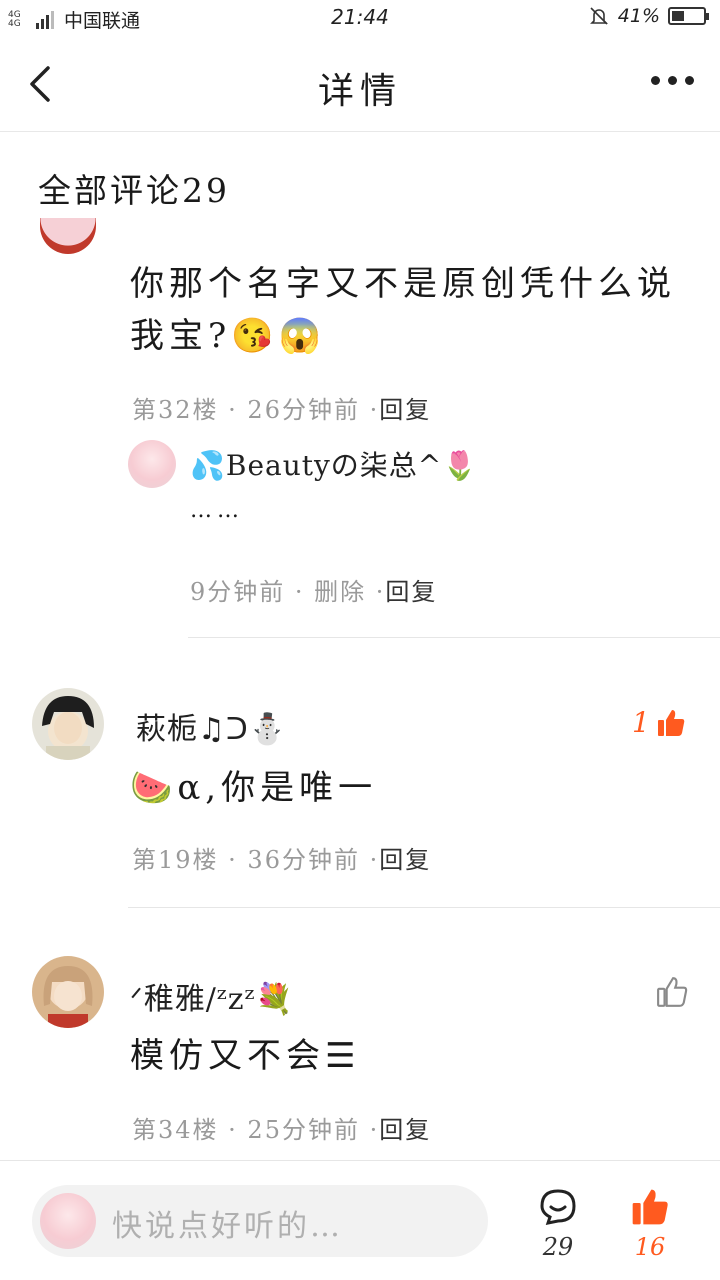  I want to click on comment-count: 29, so click(558, 1247).